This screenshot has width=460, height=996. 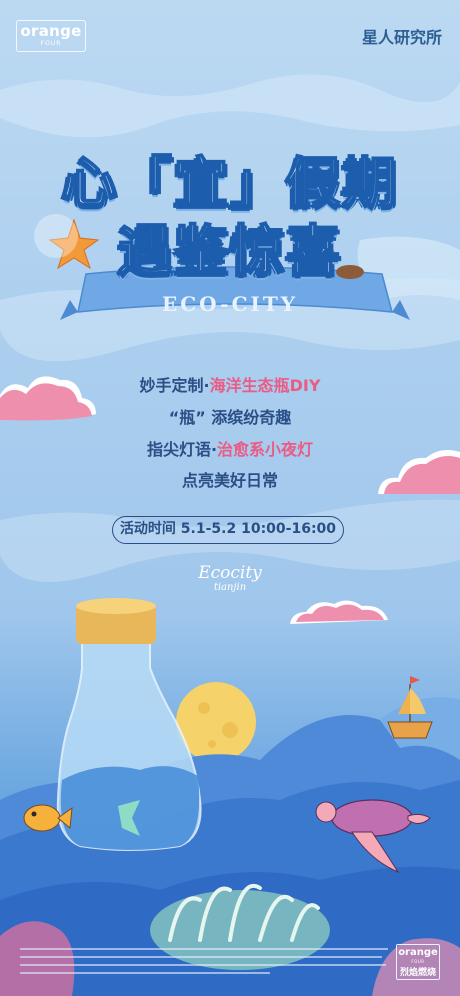 What do you see at coordinates (182, 449) in the screenshot?
I see `activity-3-dark: 指尖灯语·` at bounding box center [182, 449].